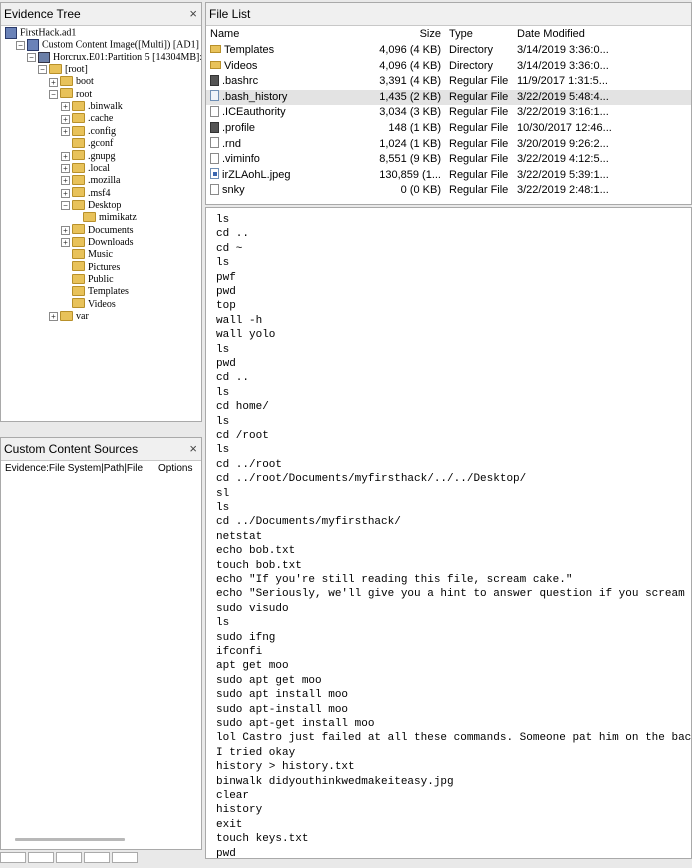 Image resolution: width=692 pixels, height=868 pixels. I want to click on column-size: Size, so click(430, 34).